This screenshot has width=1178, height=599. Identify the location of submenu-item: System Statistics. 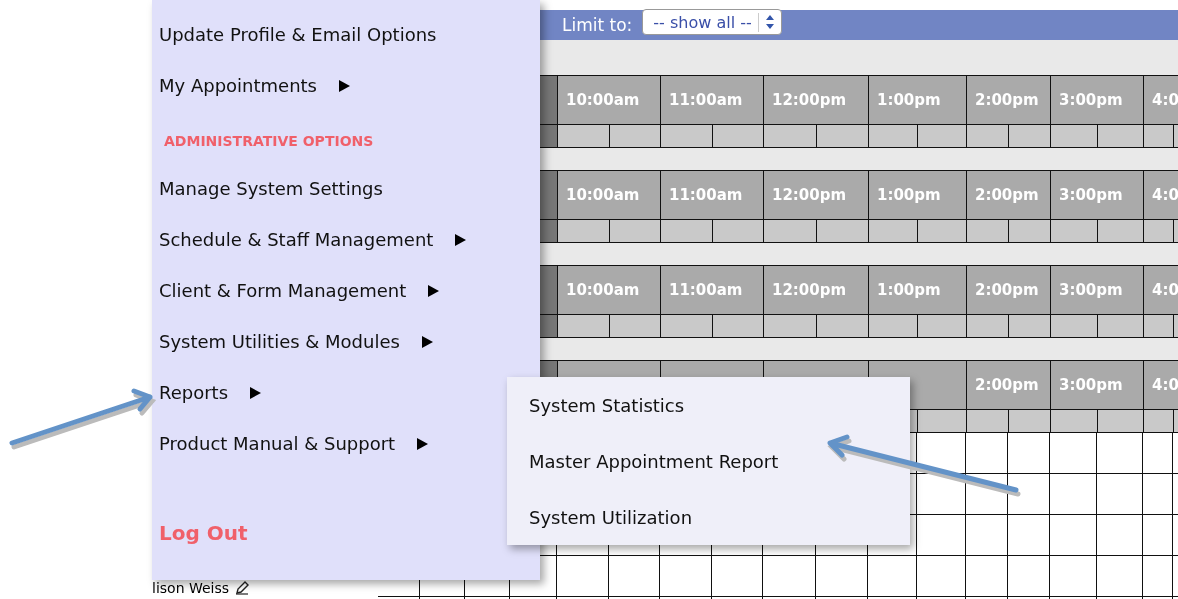
(607, 405).